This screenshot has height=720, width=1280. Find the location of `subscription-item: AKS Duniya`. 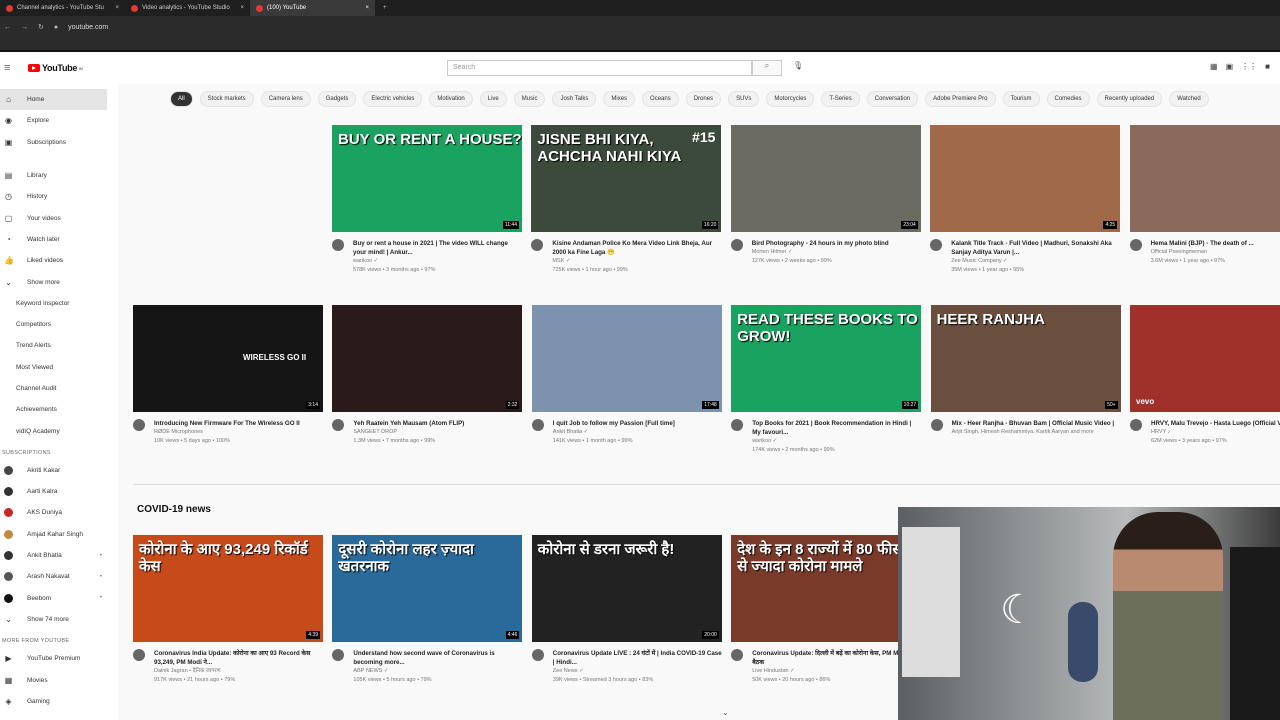

subscription-item: AKS Duniya is located at coordinates (59, 512).